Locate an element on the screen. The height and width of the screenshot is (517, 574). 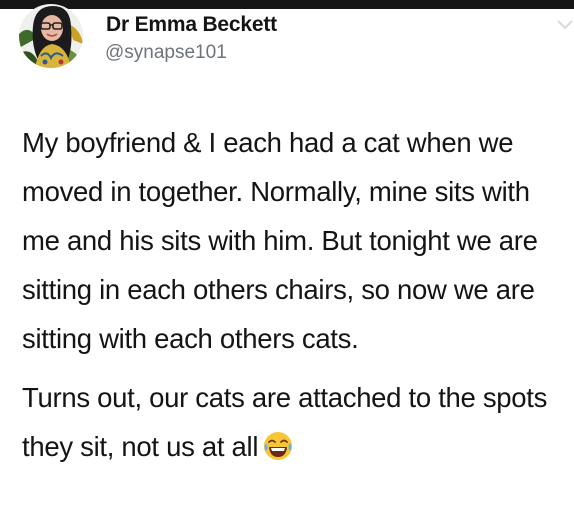
avatar-image is located at coordinates (51, 36).